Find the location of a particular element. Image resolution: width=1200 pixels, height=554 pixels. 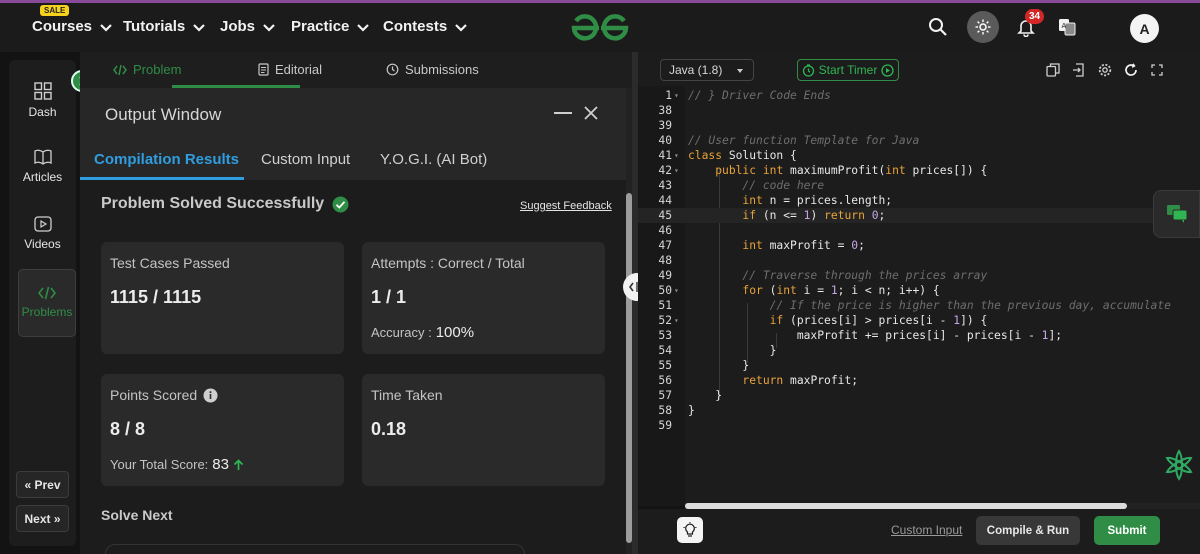

code-line: 55 } is located at coordinates (919, 365).